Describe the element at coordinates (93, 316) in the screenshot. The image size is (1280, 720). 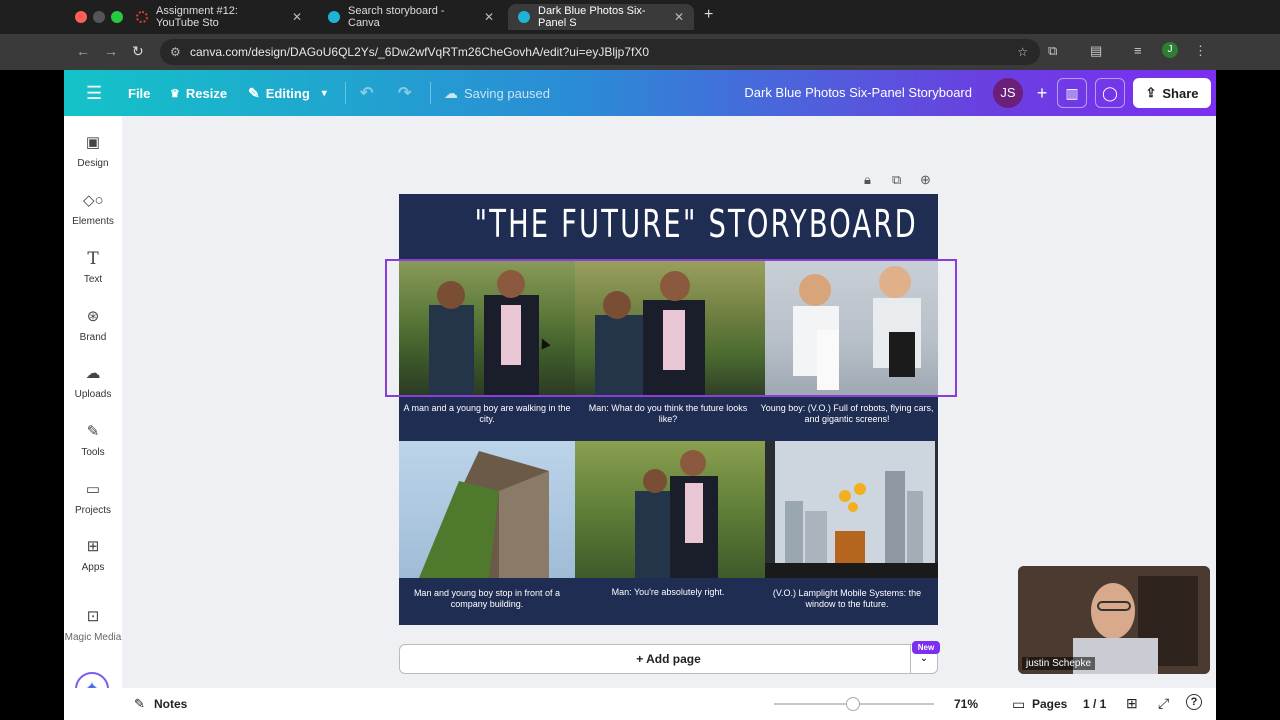
I see `brand-icon: ⊛` at that location.